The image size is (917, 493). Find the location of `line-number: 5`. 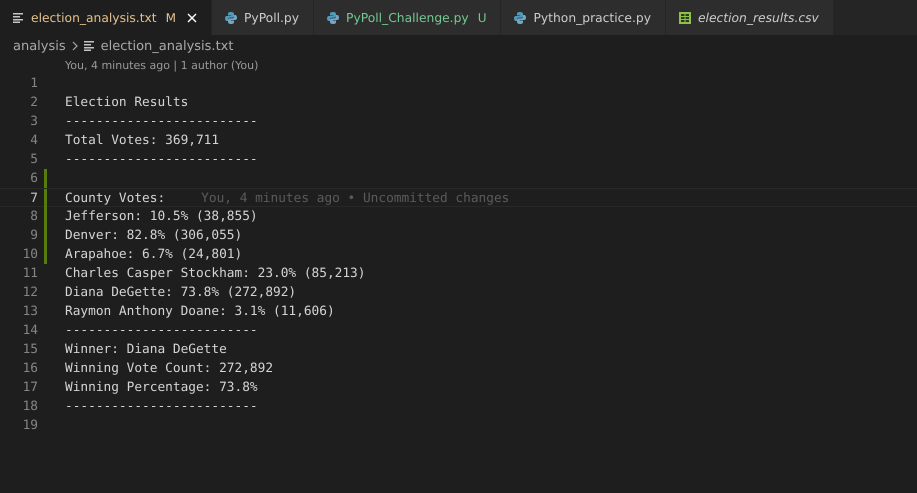

line-number: 5 is located at coordinates (33, 160).